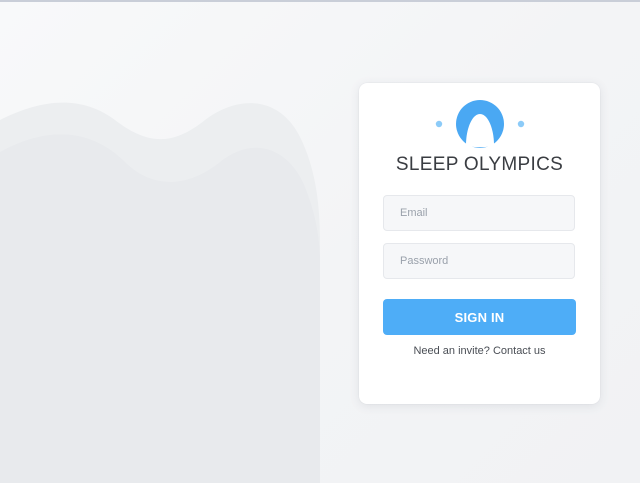 This screenshot has height=483, width=640. Describe the element at coordinates (451, 351) in the screenshot. I see `invite-text: Need an invite?` at that location.